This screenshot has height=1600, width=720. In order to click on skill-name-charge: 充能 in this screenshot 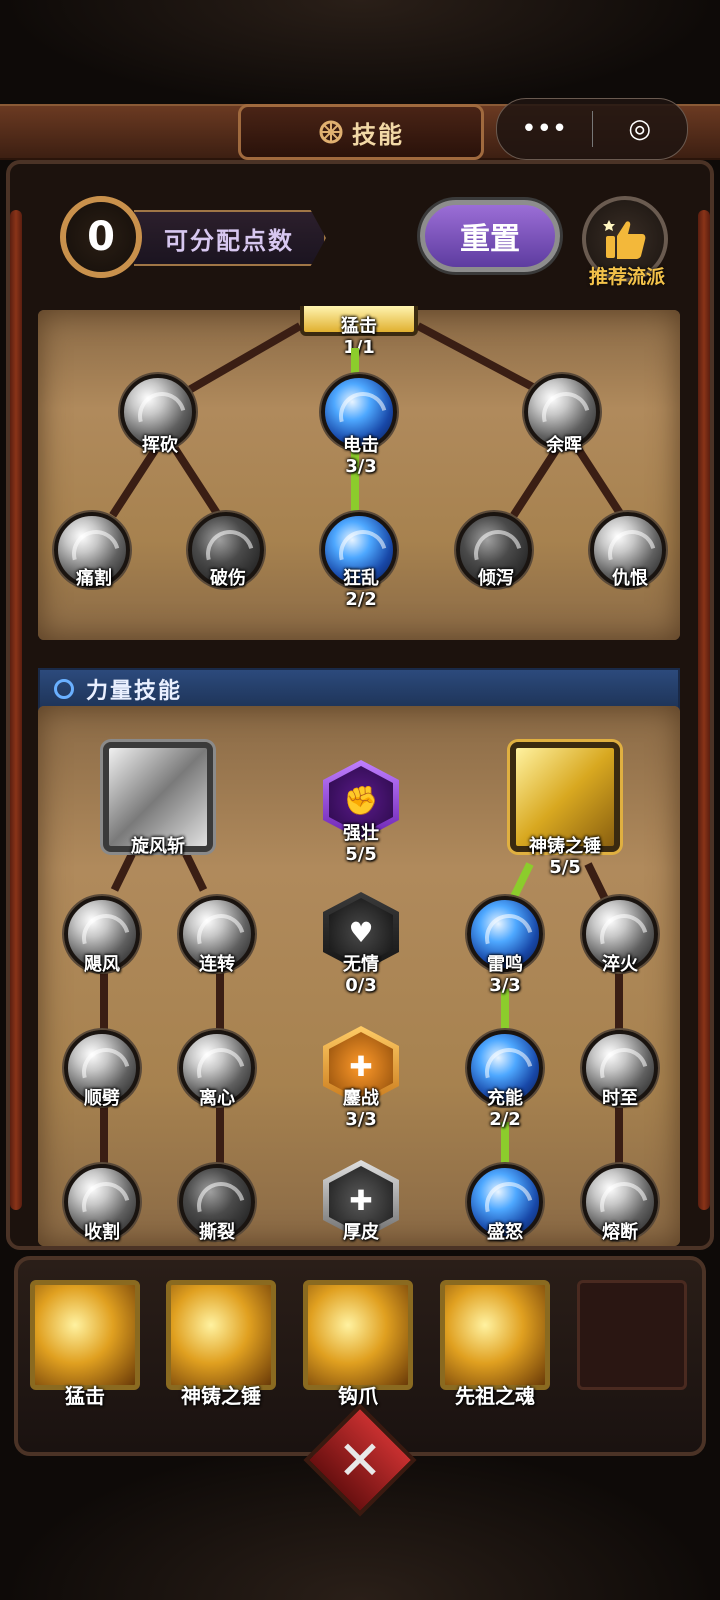, I will do `click(505, 1098)`.